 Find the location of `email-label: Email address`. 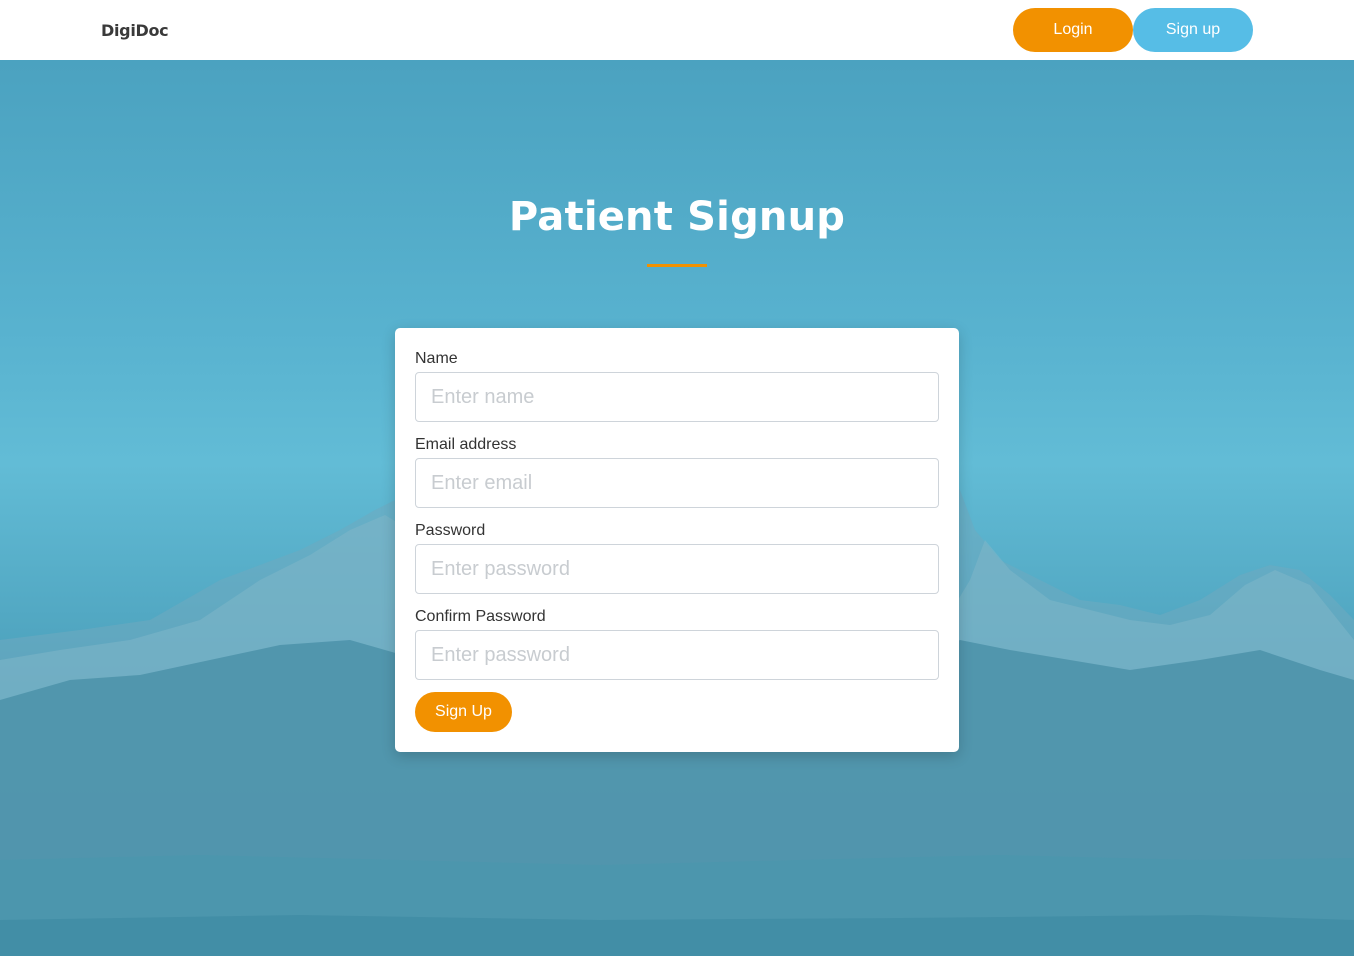

email-label: Email address is located at coordinates (466, 444).